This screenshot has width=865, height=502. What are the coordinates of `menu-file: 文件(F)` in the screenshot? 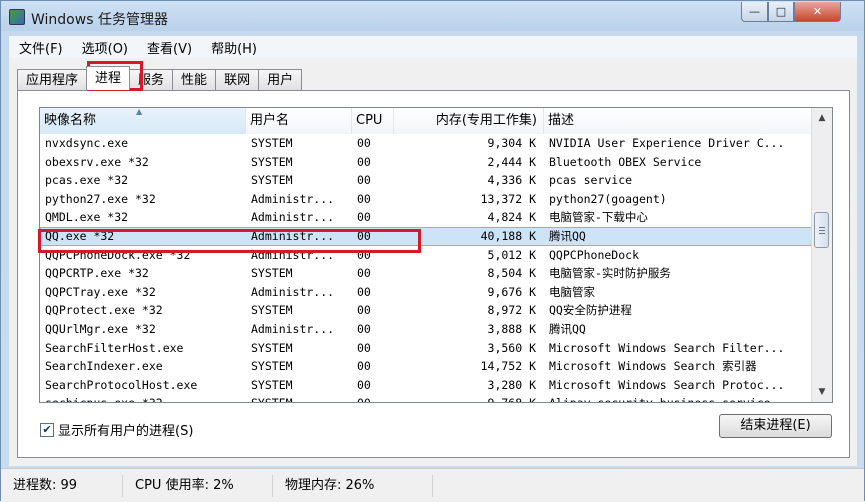 It's located at (40, 47).